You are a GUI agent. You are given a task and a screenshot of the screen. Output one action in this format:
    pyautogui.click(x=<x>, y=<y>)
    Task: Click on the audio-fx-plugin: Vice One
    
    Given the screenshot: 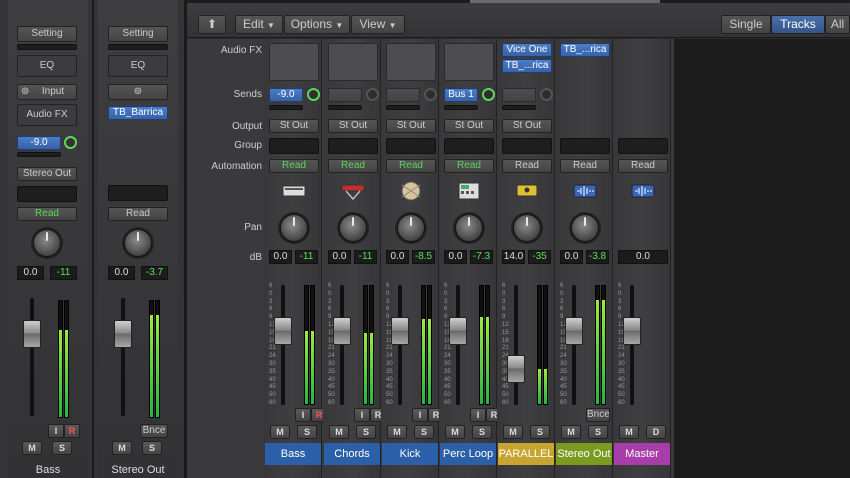 What is the action you would take?
    pyautogui.click(x=527, y=50)
    